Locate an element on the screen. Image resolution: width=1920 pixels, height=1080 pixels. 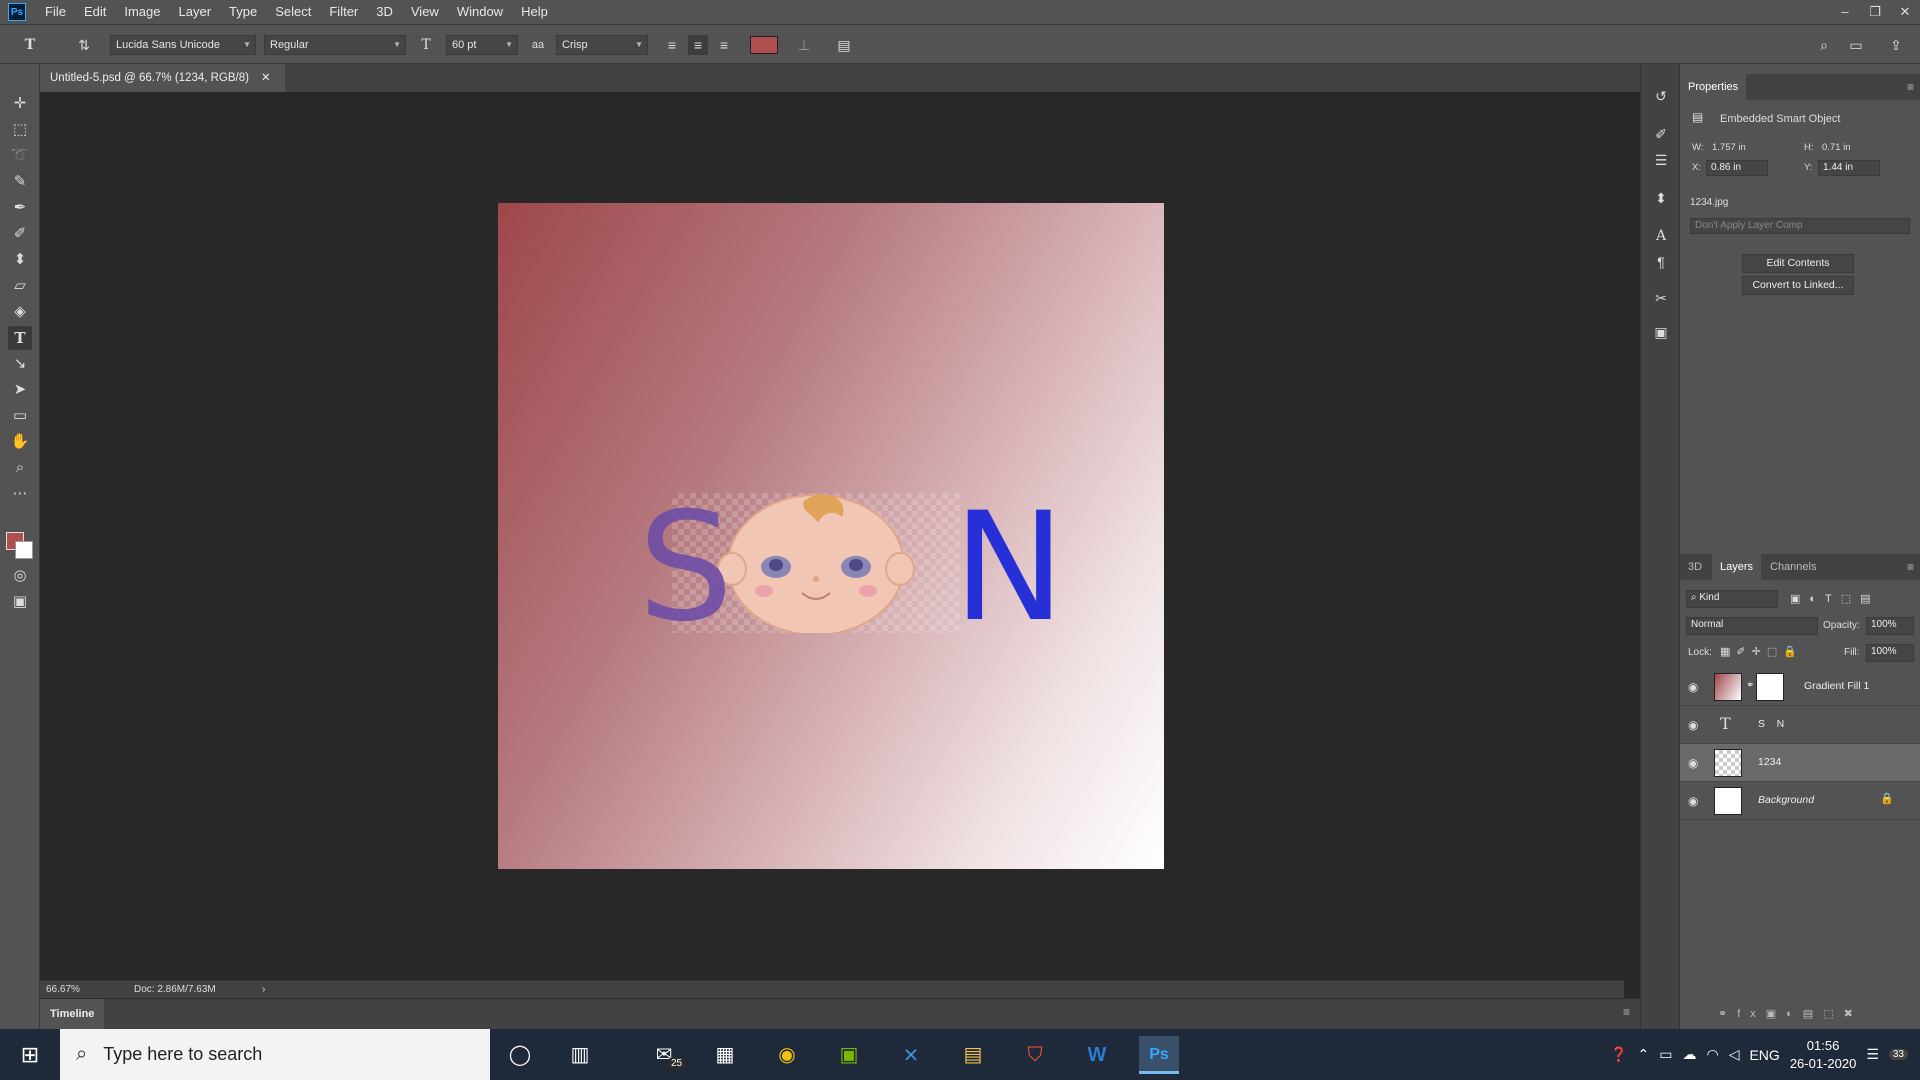
x-input: 0.86 in is located at coordinates (1737, 168).